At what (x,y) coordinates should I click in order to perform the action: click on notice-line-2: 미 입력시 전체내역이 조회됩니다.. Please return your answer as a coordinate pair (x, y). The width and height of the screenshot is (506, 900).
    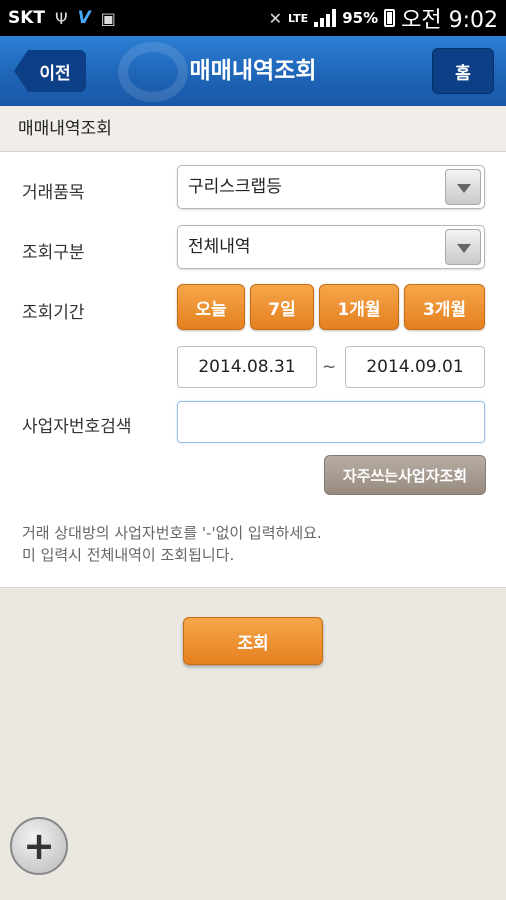
    Looking at the image, I should click on (128, 555).